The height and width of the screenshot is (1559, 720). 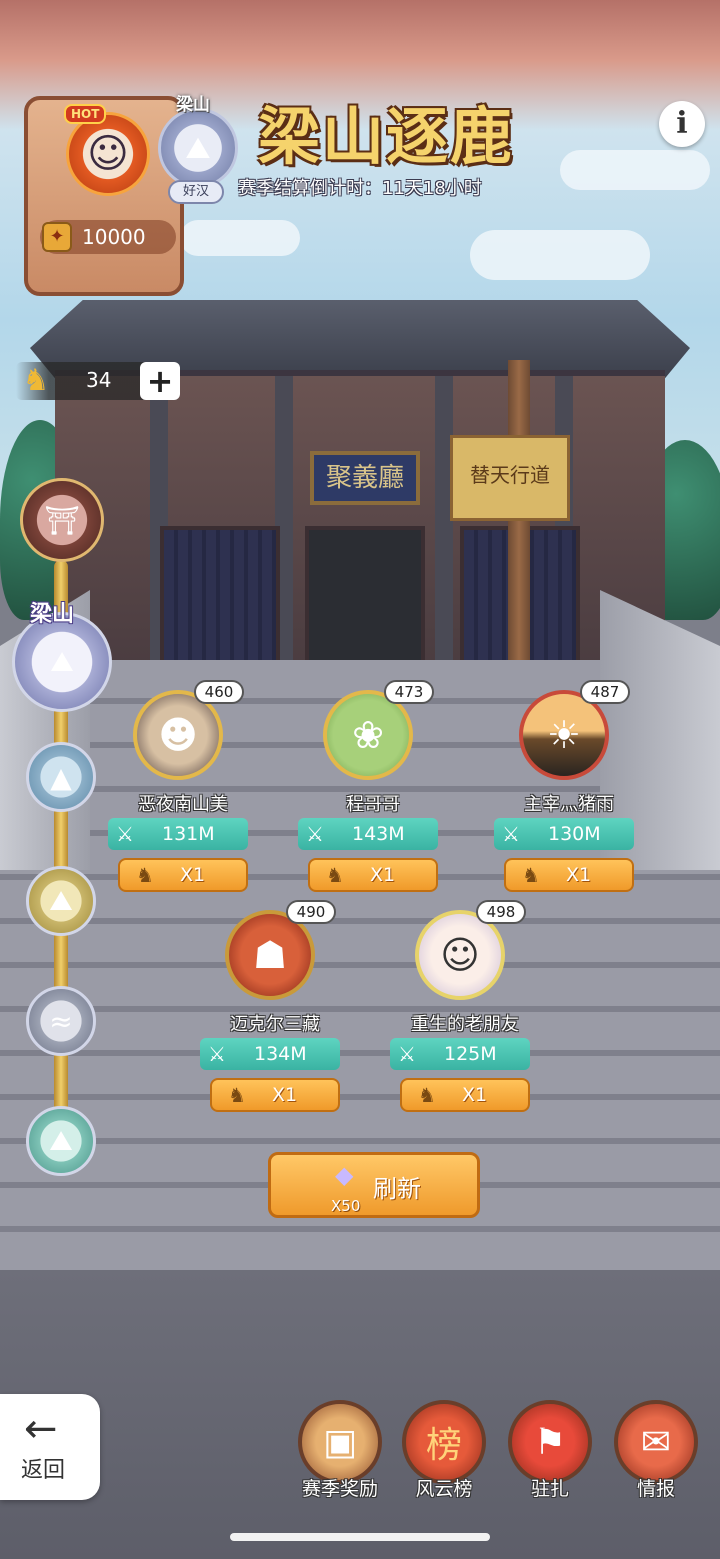 I want to click on season-rewards-button: ▣ 赛季奖励, so click(x=340, y=1452).